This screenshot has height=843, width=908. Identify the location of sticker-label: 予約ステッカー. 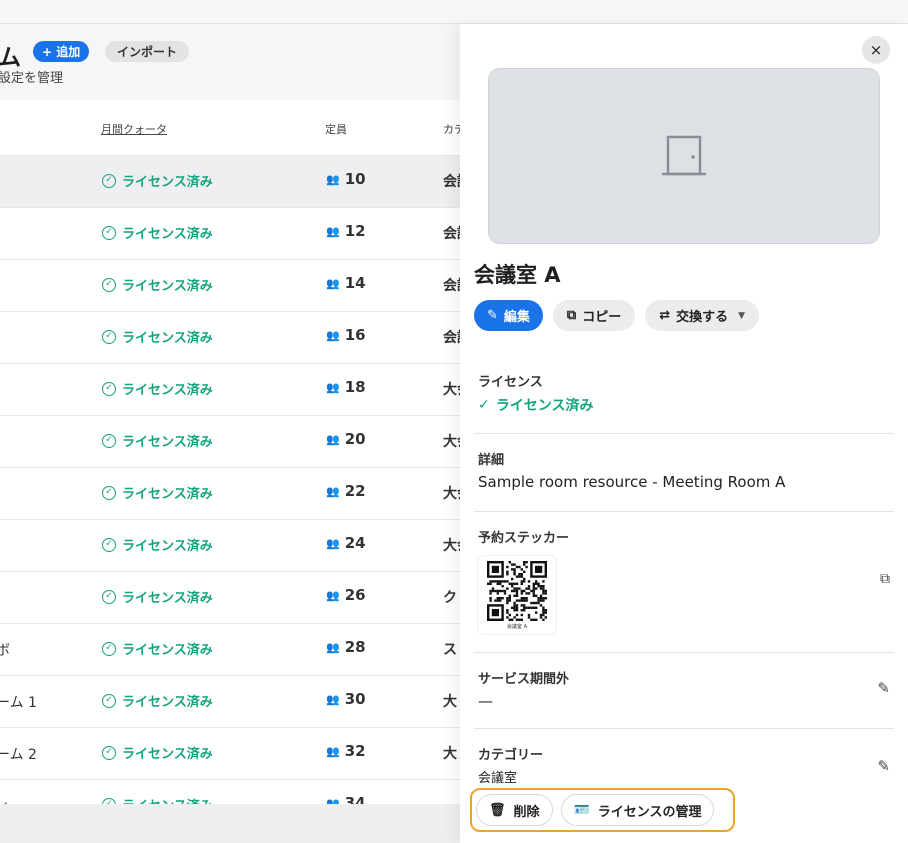
(524, 538).